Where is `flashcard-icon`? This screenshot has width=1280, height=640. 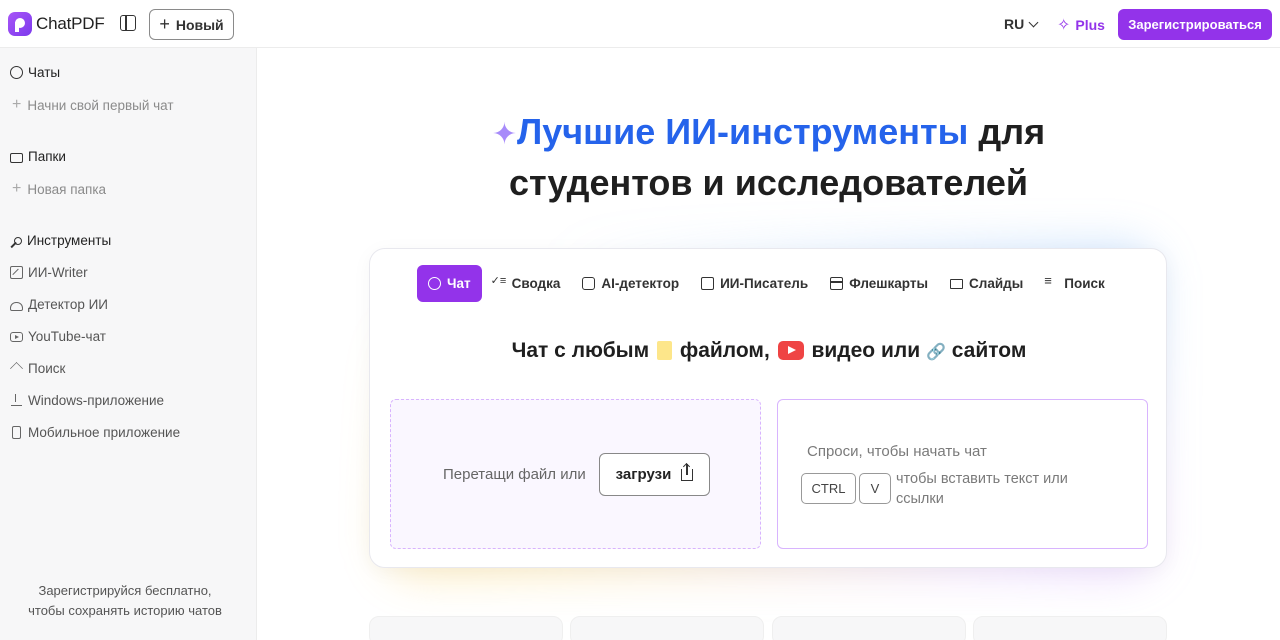
flashcard-icon is located at coordinates (837, 283).